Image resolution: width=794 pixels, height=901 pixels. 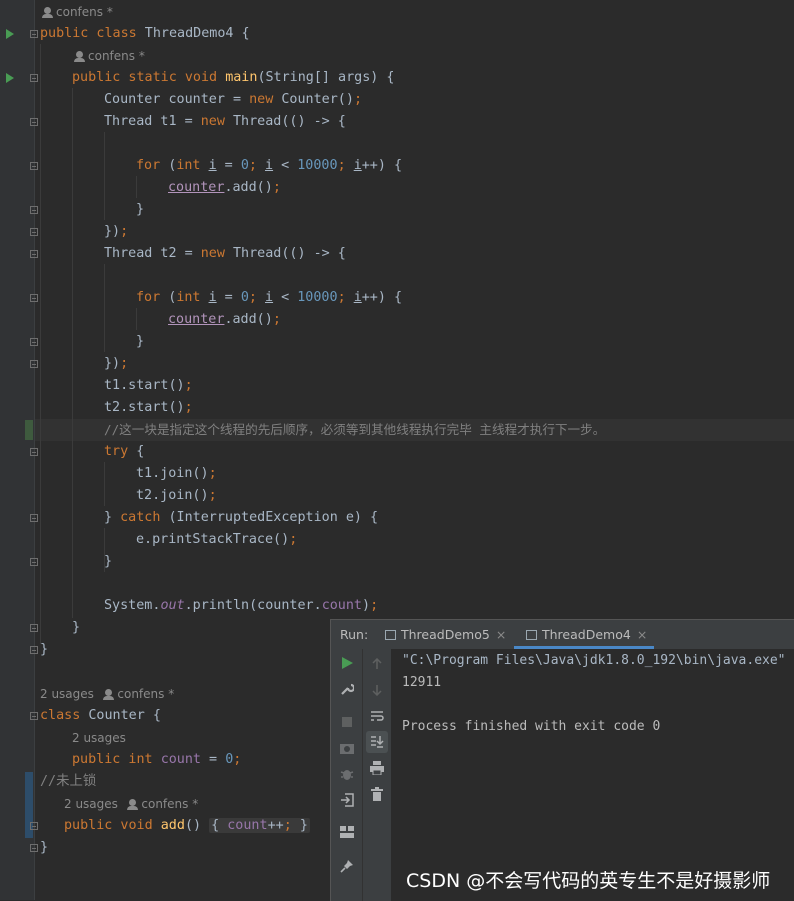 What do you see at coordinates (124, 451) in the screenshot?
I see `code-line: try {` at bounding box center [124, 451].